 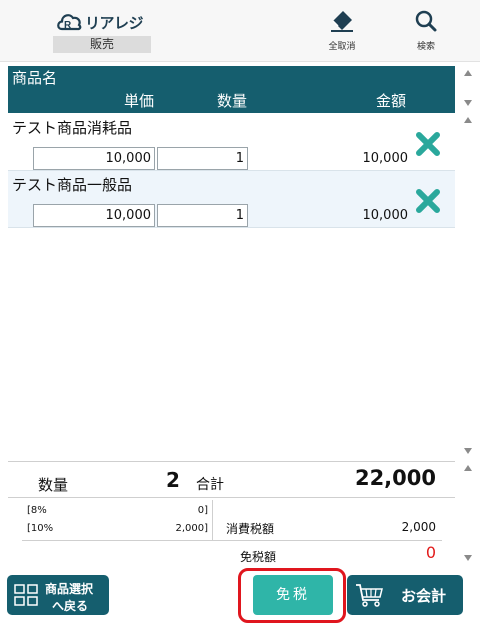 I want to click on mode-label: 販売, so click(x=102, y=44).